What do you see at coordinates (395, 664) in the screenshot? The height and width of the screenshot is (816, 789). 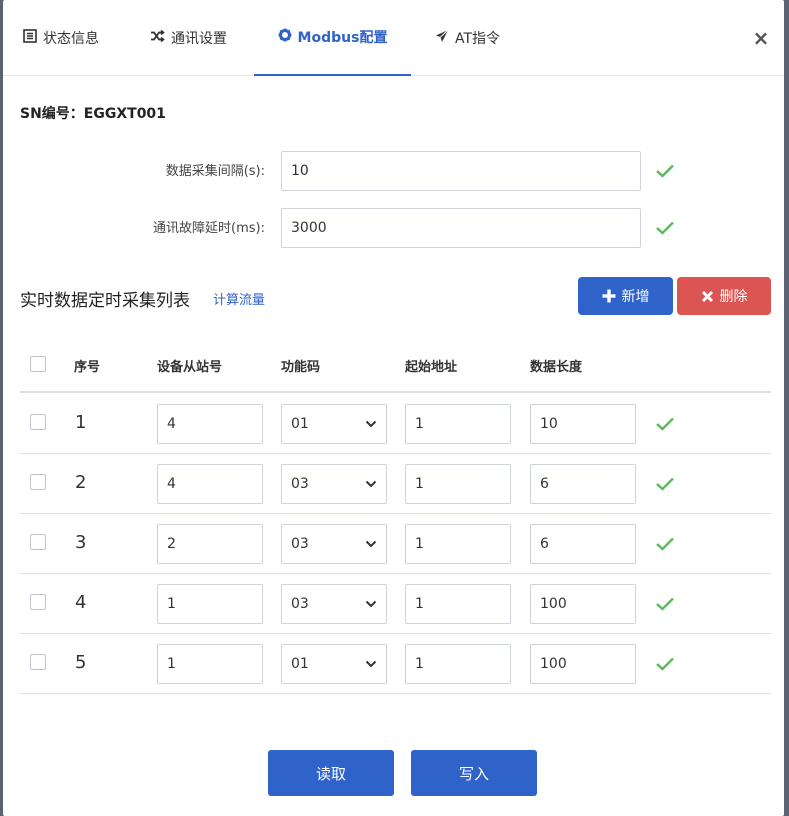 I see `table-row: 5 1 01 1 100` at bounding box center [395, 664].